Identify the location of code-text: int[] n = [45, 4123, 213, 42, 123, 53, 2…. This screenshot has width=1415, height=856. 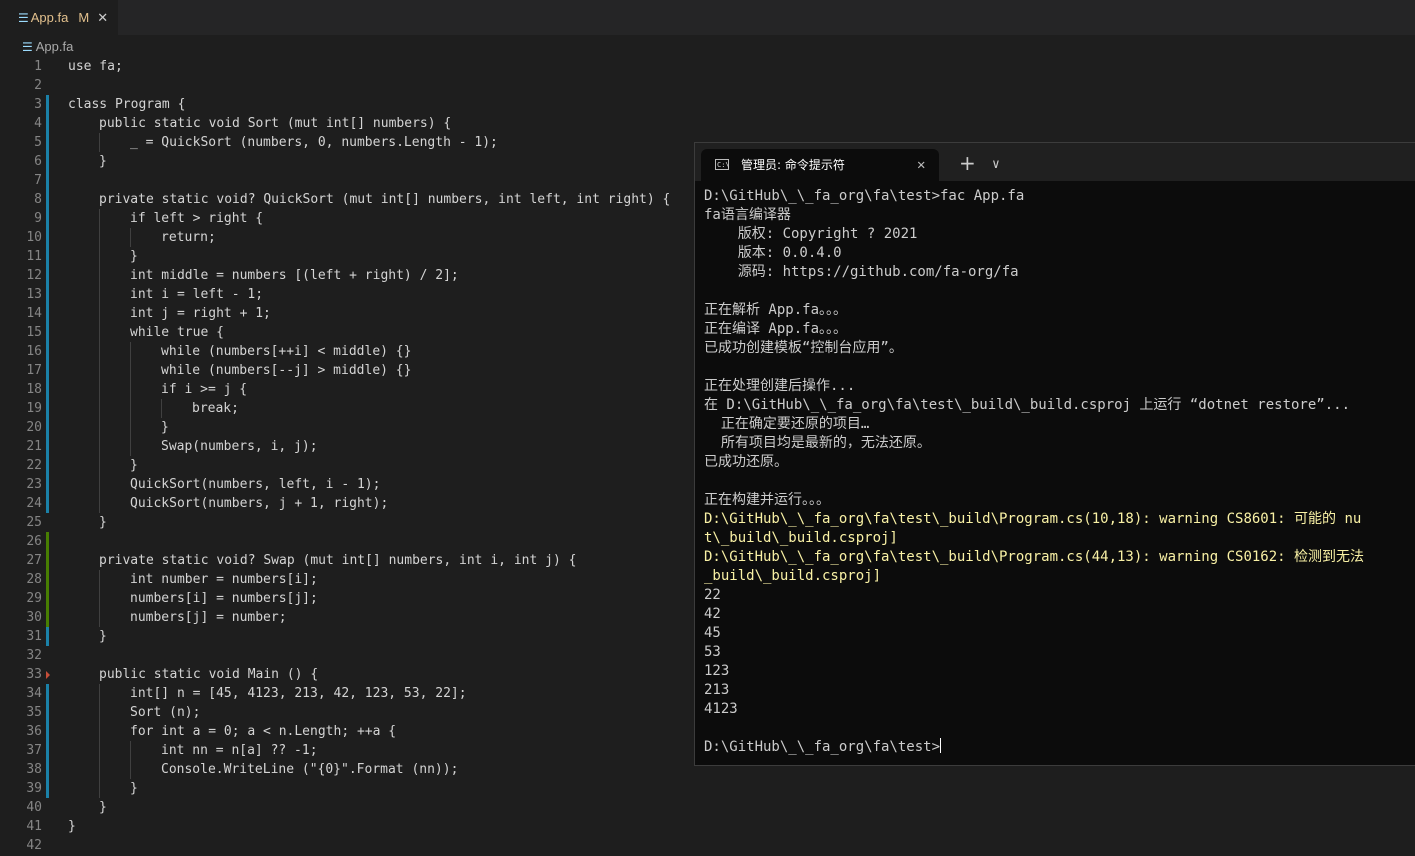
(298, 693).